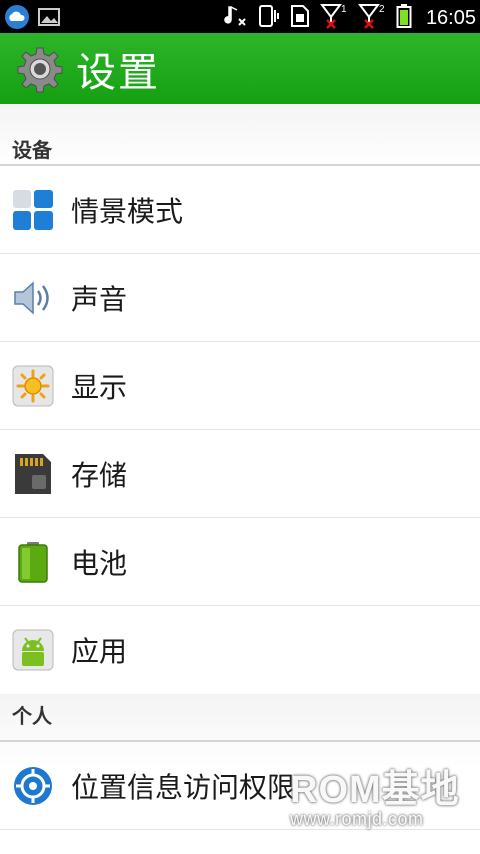 The width and height of the screenshot is (480, 854). Describe the element at coordinates (375, 790) in the screenshot. I see `watermark-logo-text: ROM基地` at that location.